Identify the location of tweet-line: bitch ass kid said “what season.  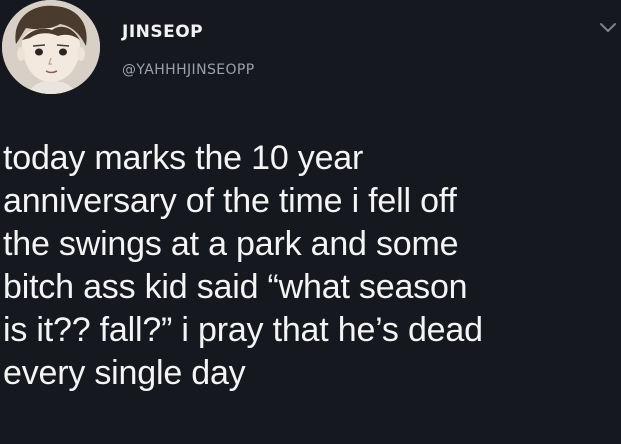
(235, 287).